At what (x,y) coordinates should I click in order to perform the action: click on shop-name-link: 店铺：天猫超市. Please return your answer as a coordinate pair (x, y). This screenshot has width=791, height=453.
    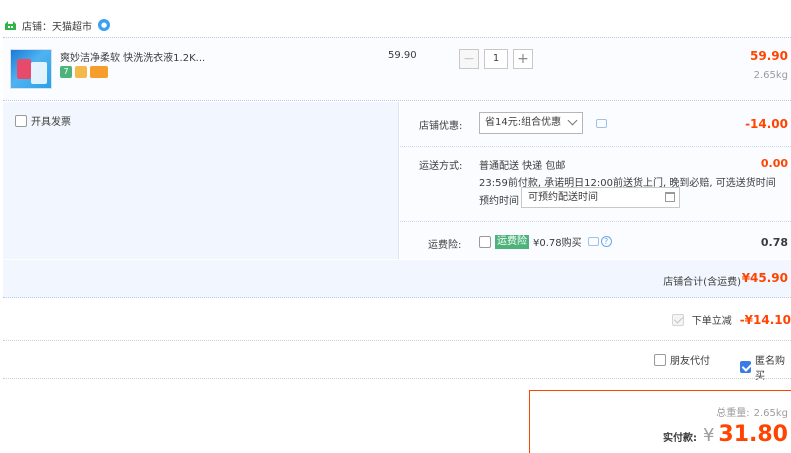
    Looking at the image, I should click on (57, 25).